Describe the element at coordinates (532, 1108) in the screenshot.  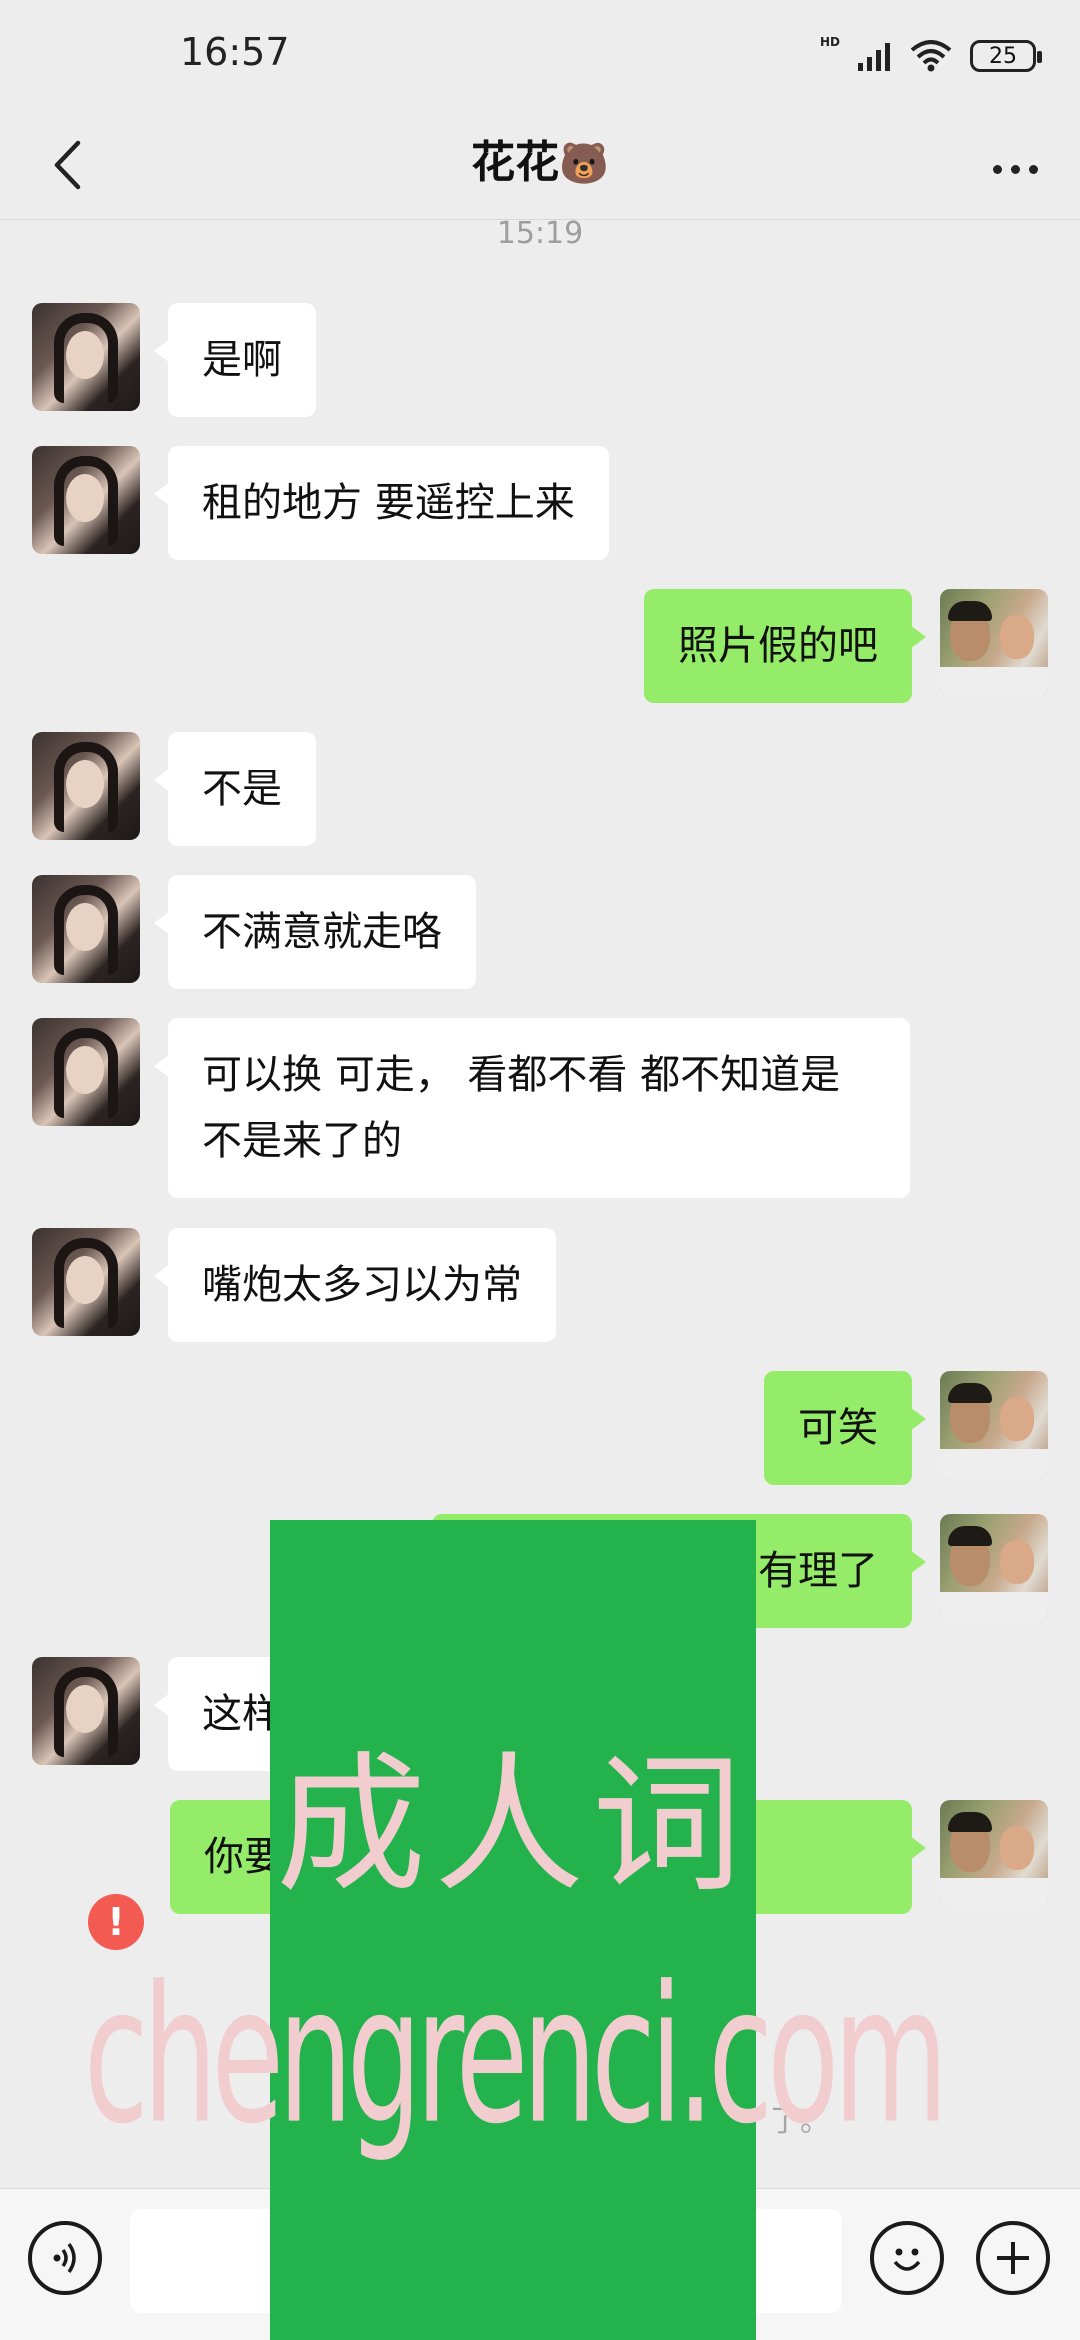
I see `message-bubble: 可以换 可走， 看都不看 都不知道是不是来了的` at that location.